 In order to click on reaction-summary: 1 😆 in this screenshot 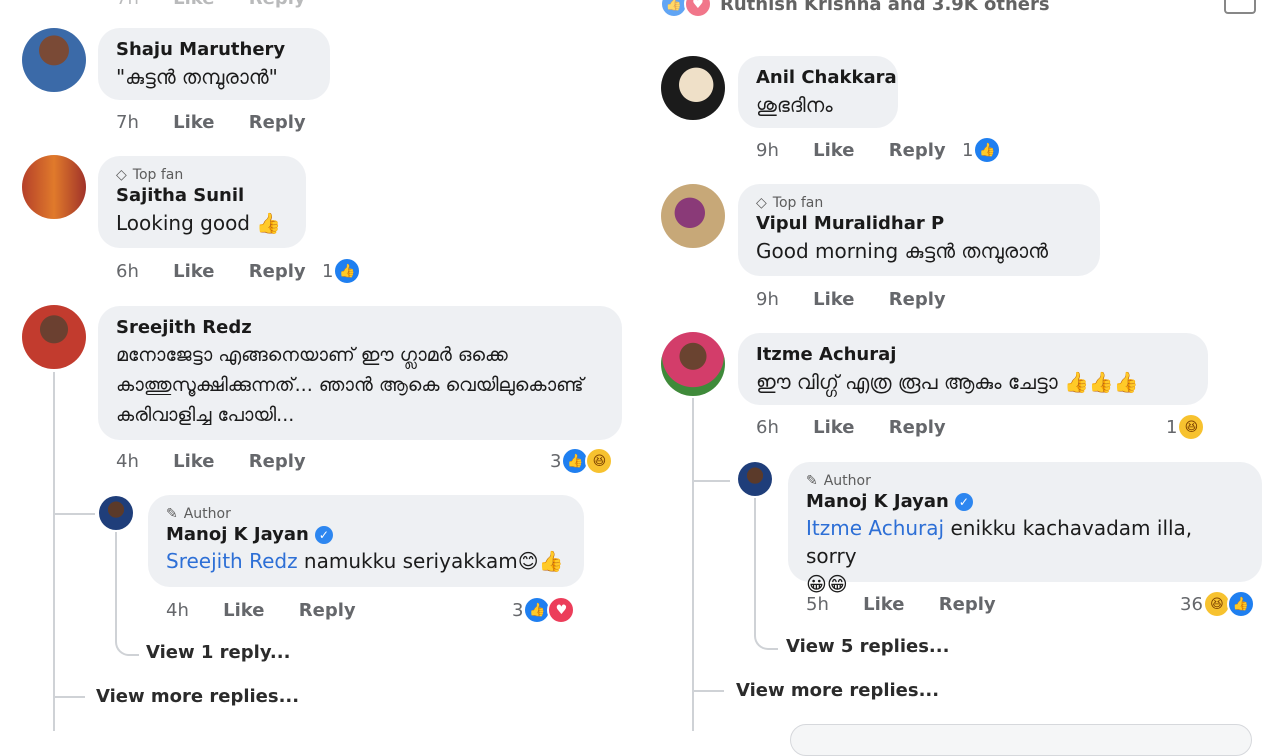, I will do `click(1186, 427)`.